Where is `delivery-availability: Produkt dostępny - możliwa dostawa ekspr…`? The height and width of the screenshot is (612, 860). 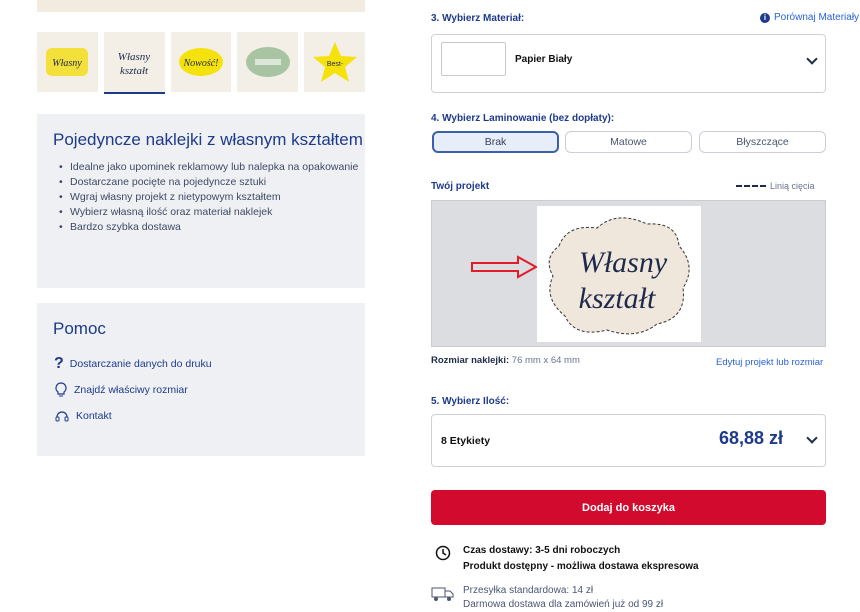
delivery-availability: Produkt dostępny - możliwa dostawa ekspr… is located at coordinates (581, 566).